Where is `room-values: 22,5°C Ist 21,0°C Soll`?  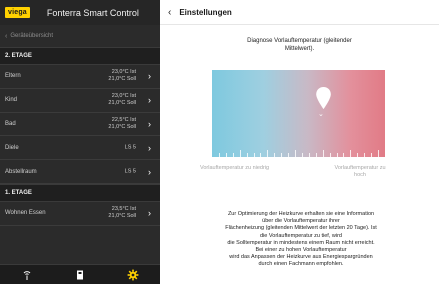 room-values: 22,5°C Ist 21,0°C Soll is located at coordinates (122, 124).